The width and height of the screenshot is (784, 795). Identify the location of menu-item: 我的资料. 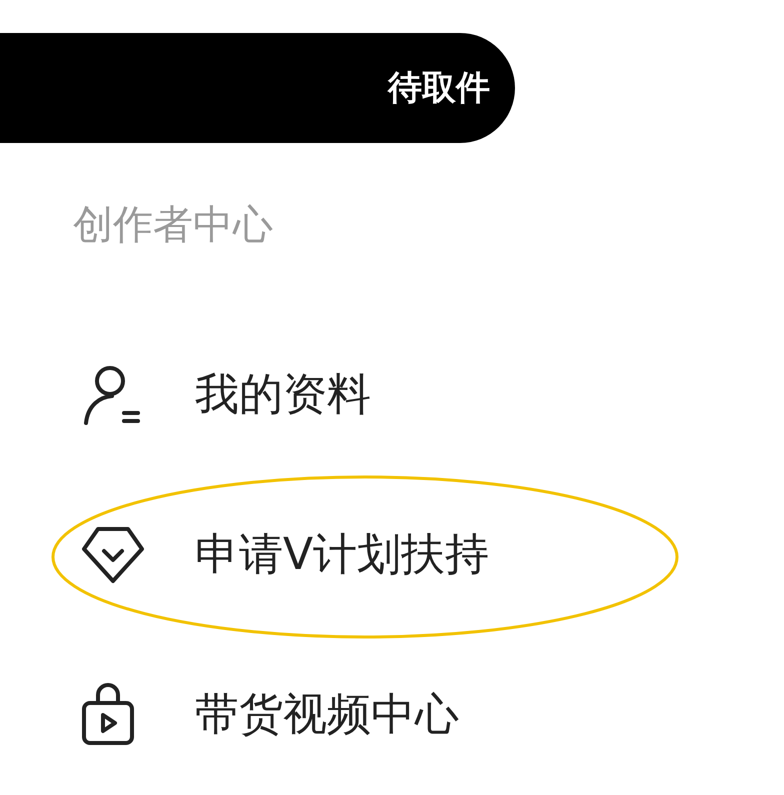
(283, 395).